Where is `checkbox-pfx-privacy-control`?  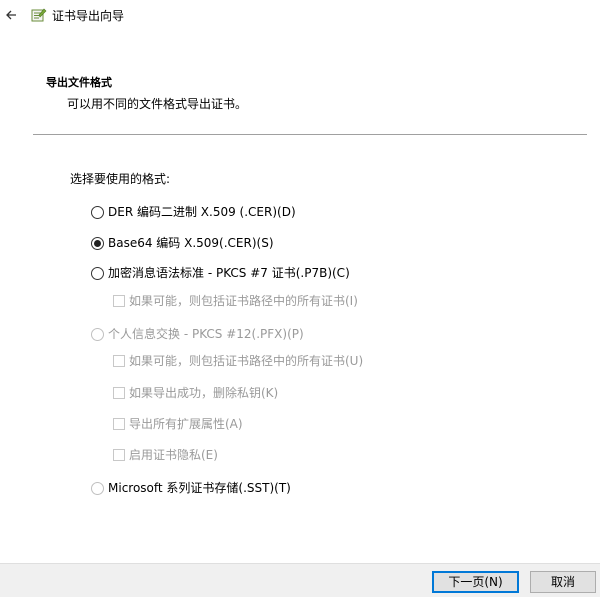 checkbox-pfx-privacy-control is located at coordinates (119, 455).